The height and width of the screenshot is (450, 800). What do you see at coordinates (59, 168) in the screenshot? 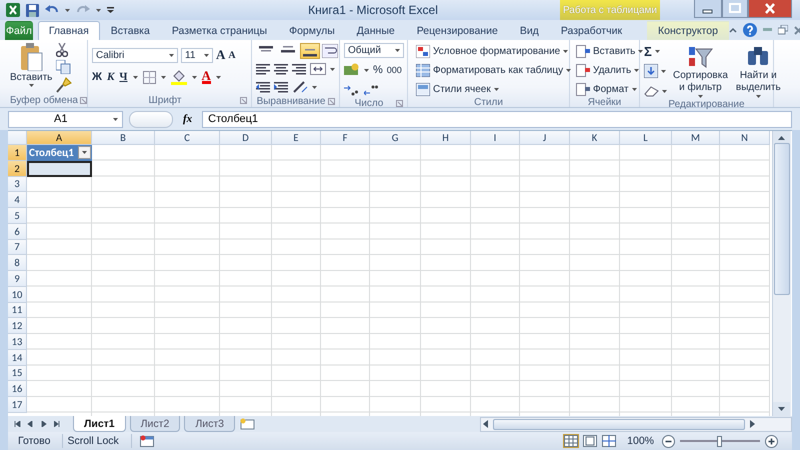
I see `selected-cell` at bounding box center [59, 168].